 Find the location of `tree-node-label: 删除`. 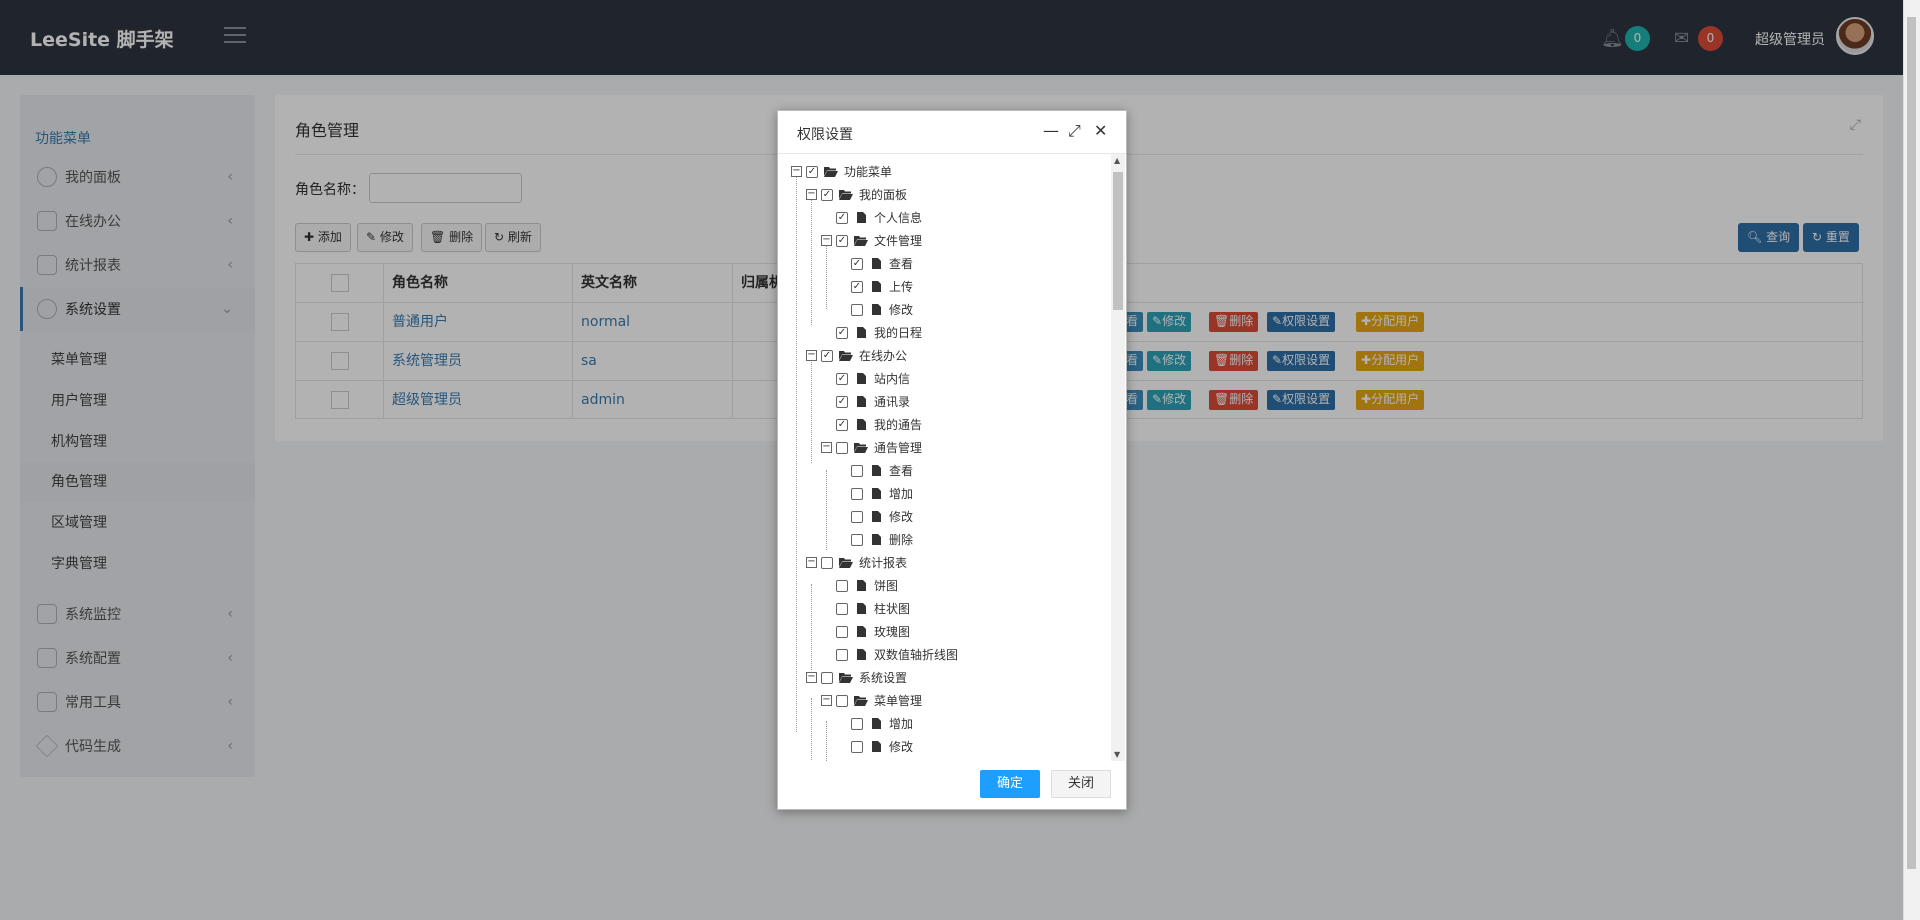

tree-node-label: 删除 is located at coordinates (901, 540).